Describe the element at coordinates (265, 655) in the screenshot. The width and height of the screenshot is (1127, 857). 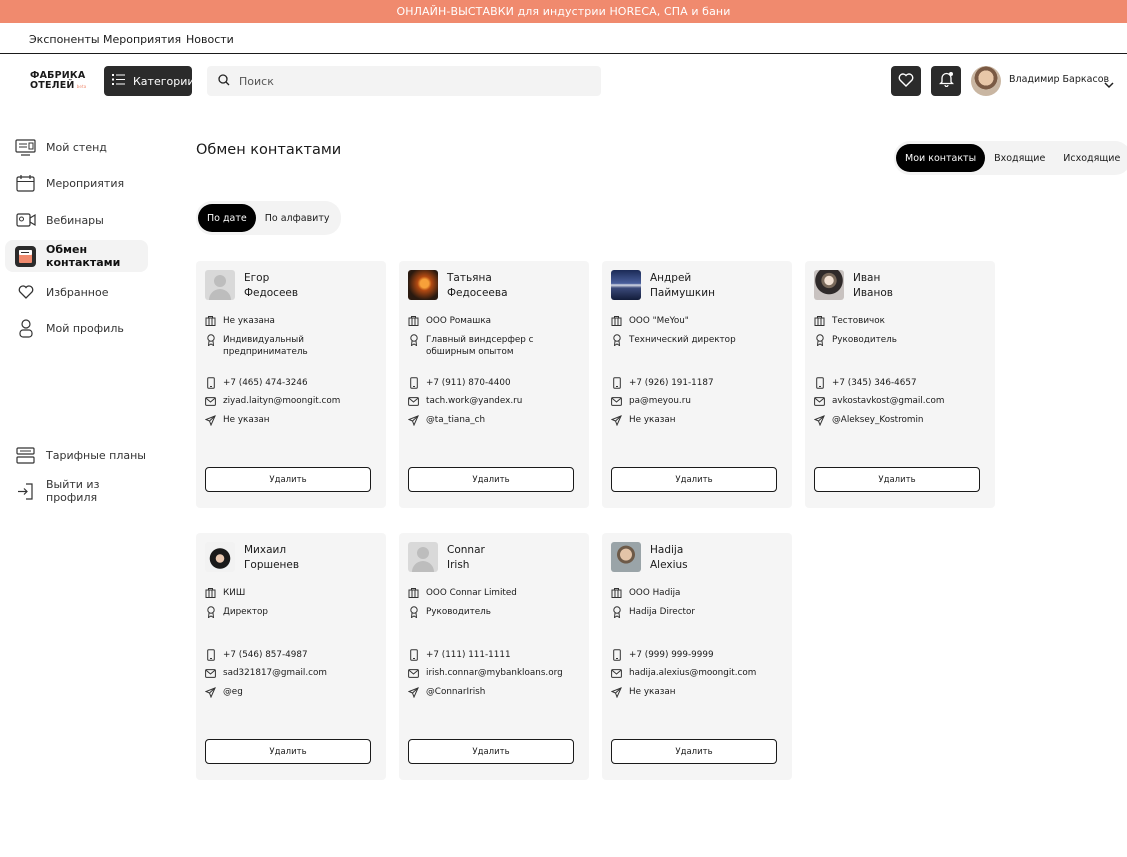
I see `contact-phone: +7 (546) 857-4987` at that location.